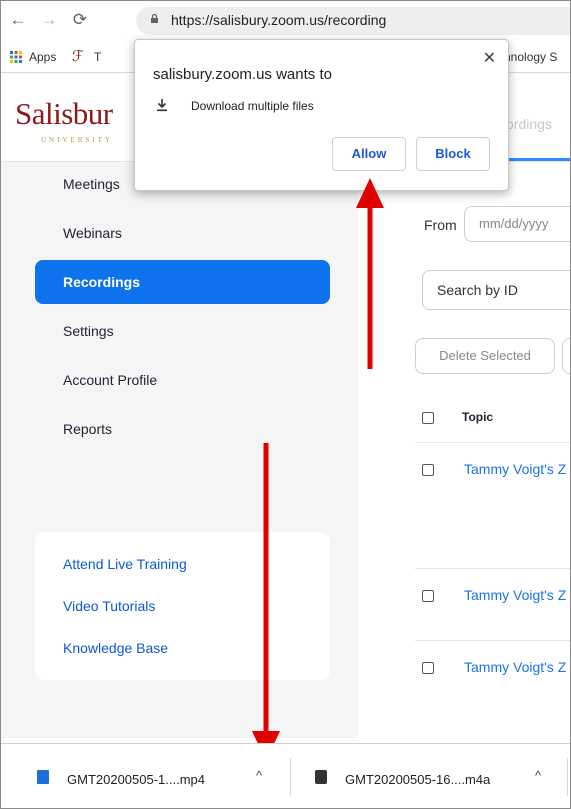 The image size is (571, 809). What do you see at coordinates (182, 380) in the screenshot?
I see `sidebar-item-account-profile: Account Profile` at bounding box center [182, 380].